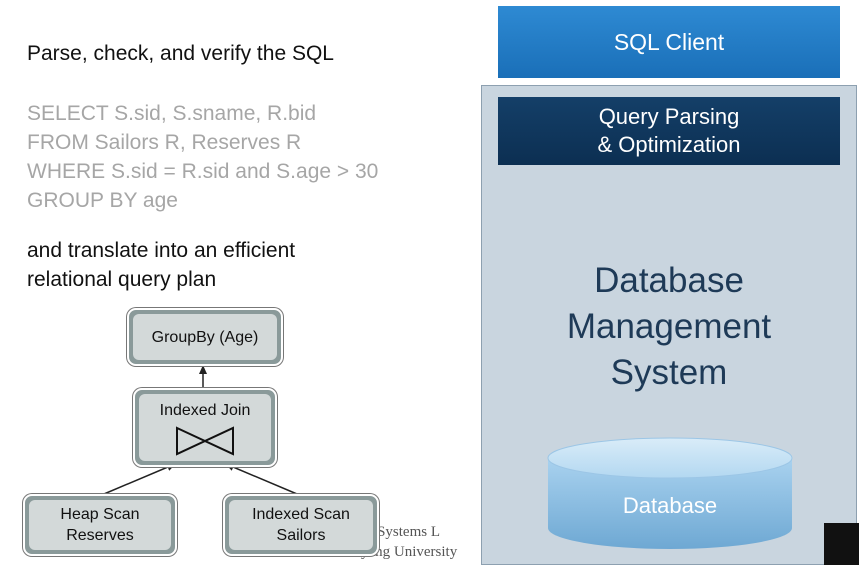 Image resolution: width=859 pixels, height=565 pixels. What do you see at coordinates (841, 544) in the screenshot?
I see `corner-edge` at bounding box center [841, 544].